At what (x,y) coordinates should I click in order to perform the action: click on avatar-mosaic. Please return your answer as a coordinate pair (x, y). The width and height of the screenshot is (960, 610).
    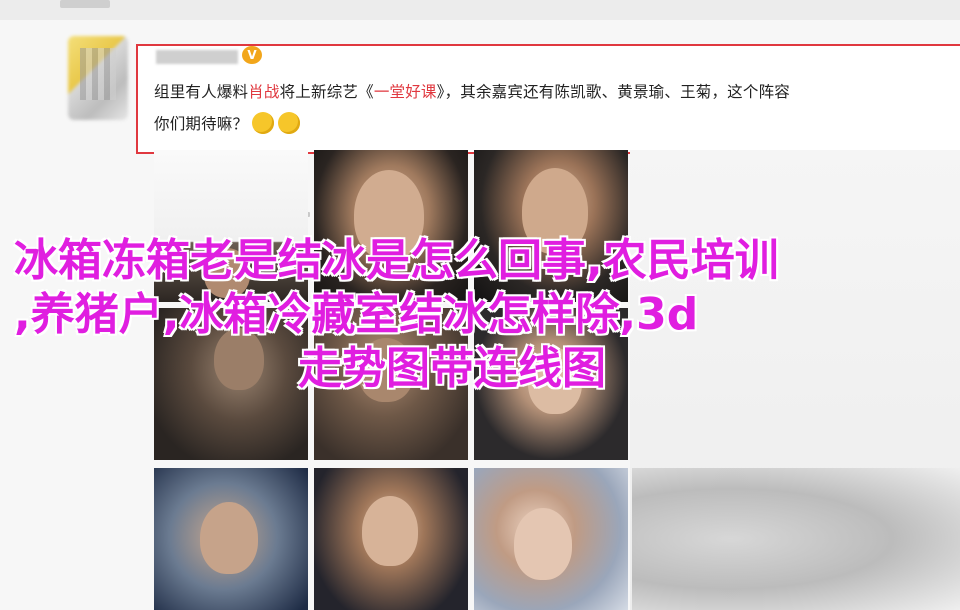
    Looking at the image, I should click on (98, 74).